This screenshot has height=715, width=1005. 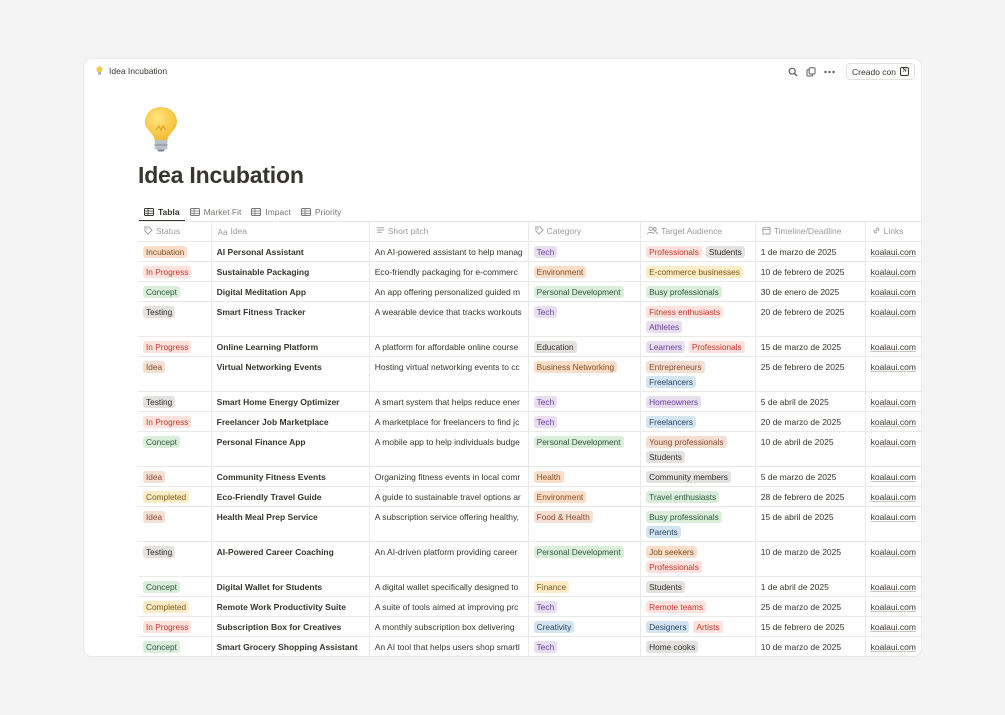 What do you see at coordinates (449, 496) in the screenshot?
I see `short-pitch-cell: A guide to sustainable travel options ar` at bounding box center [449, 496].